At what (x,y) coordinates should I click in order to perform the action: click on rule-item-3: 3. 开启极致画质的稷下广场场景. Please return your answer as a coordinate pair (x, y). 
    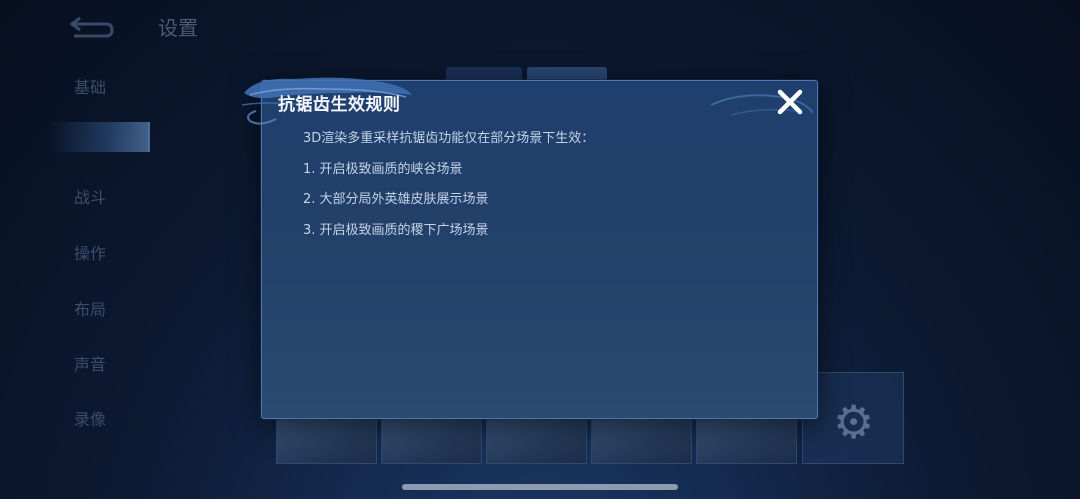
    Looking at the image, I should click on (396, 230).